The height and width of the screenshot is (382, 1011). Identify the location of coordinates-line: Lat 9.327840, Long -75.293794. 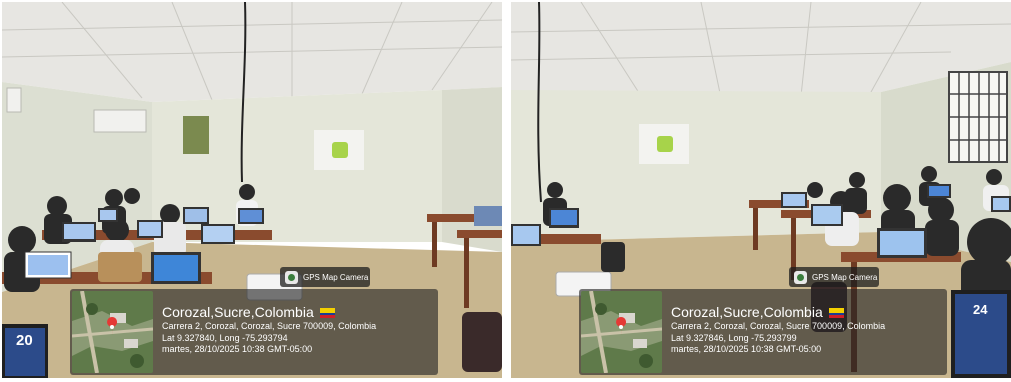
(225, 337).